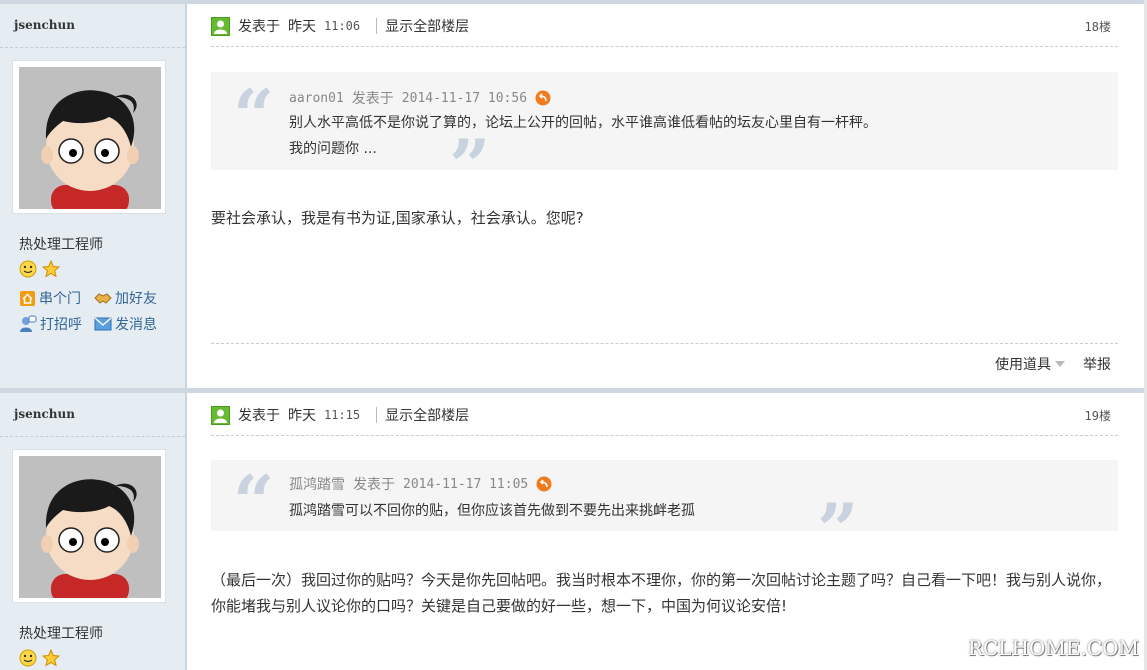  I want to click on envelope-icon, so click(103, 324).